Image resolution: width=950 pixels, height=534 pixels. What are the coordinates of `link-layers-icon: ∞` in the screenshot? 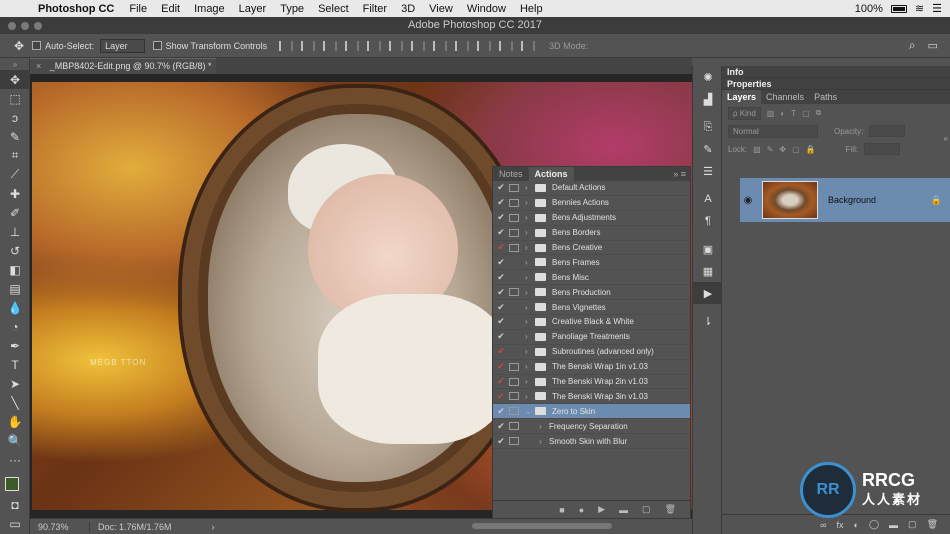 It's located at (823, 525).